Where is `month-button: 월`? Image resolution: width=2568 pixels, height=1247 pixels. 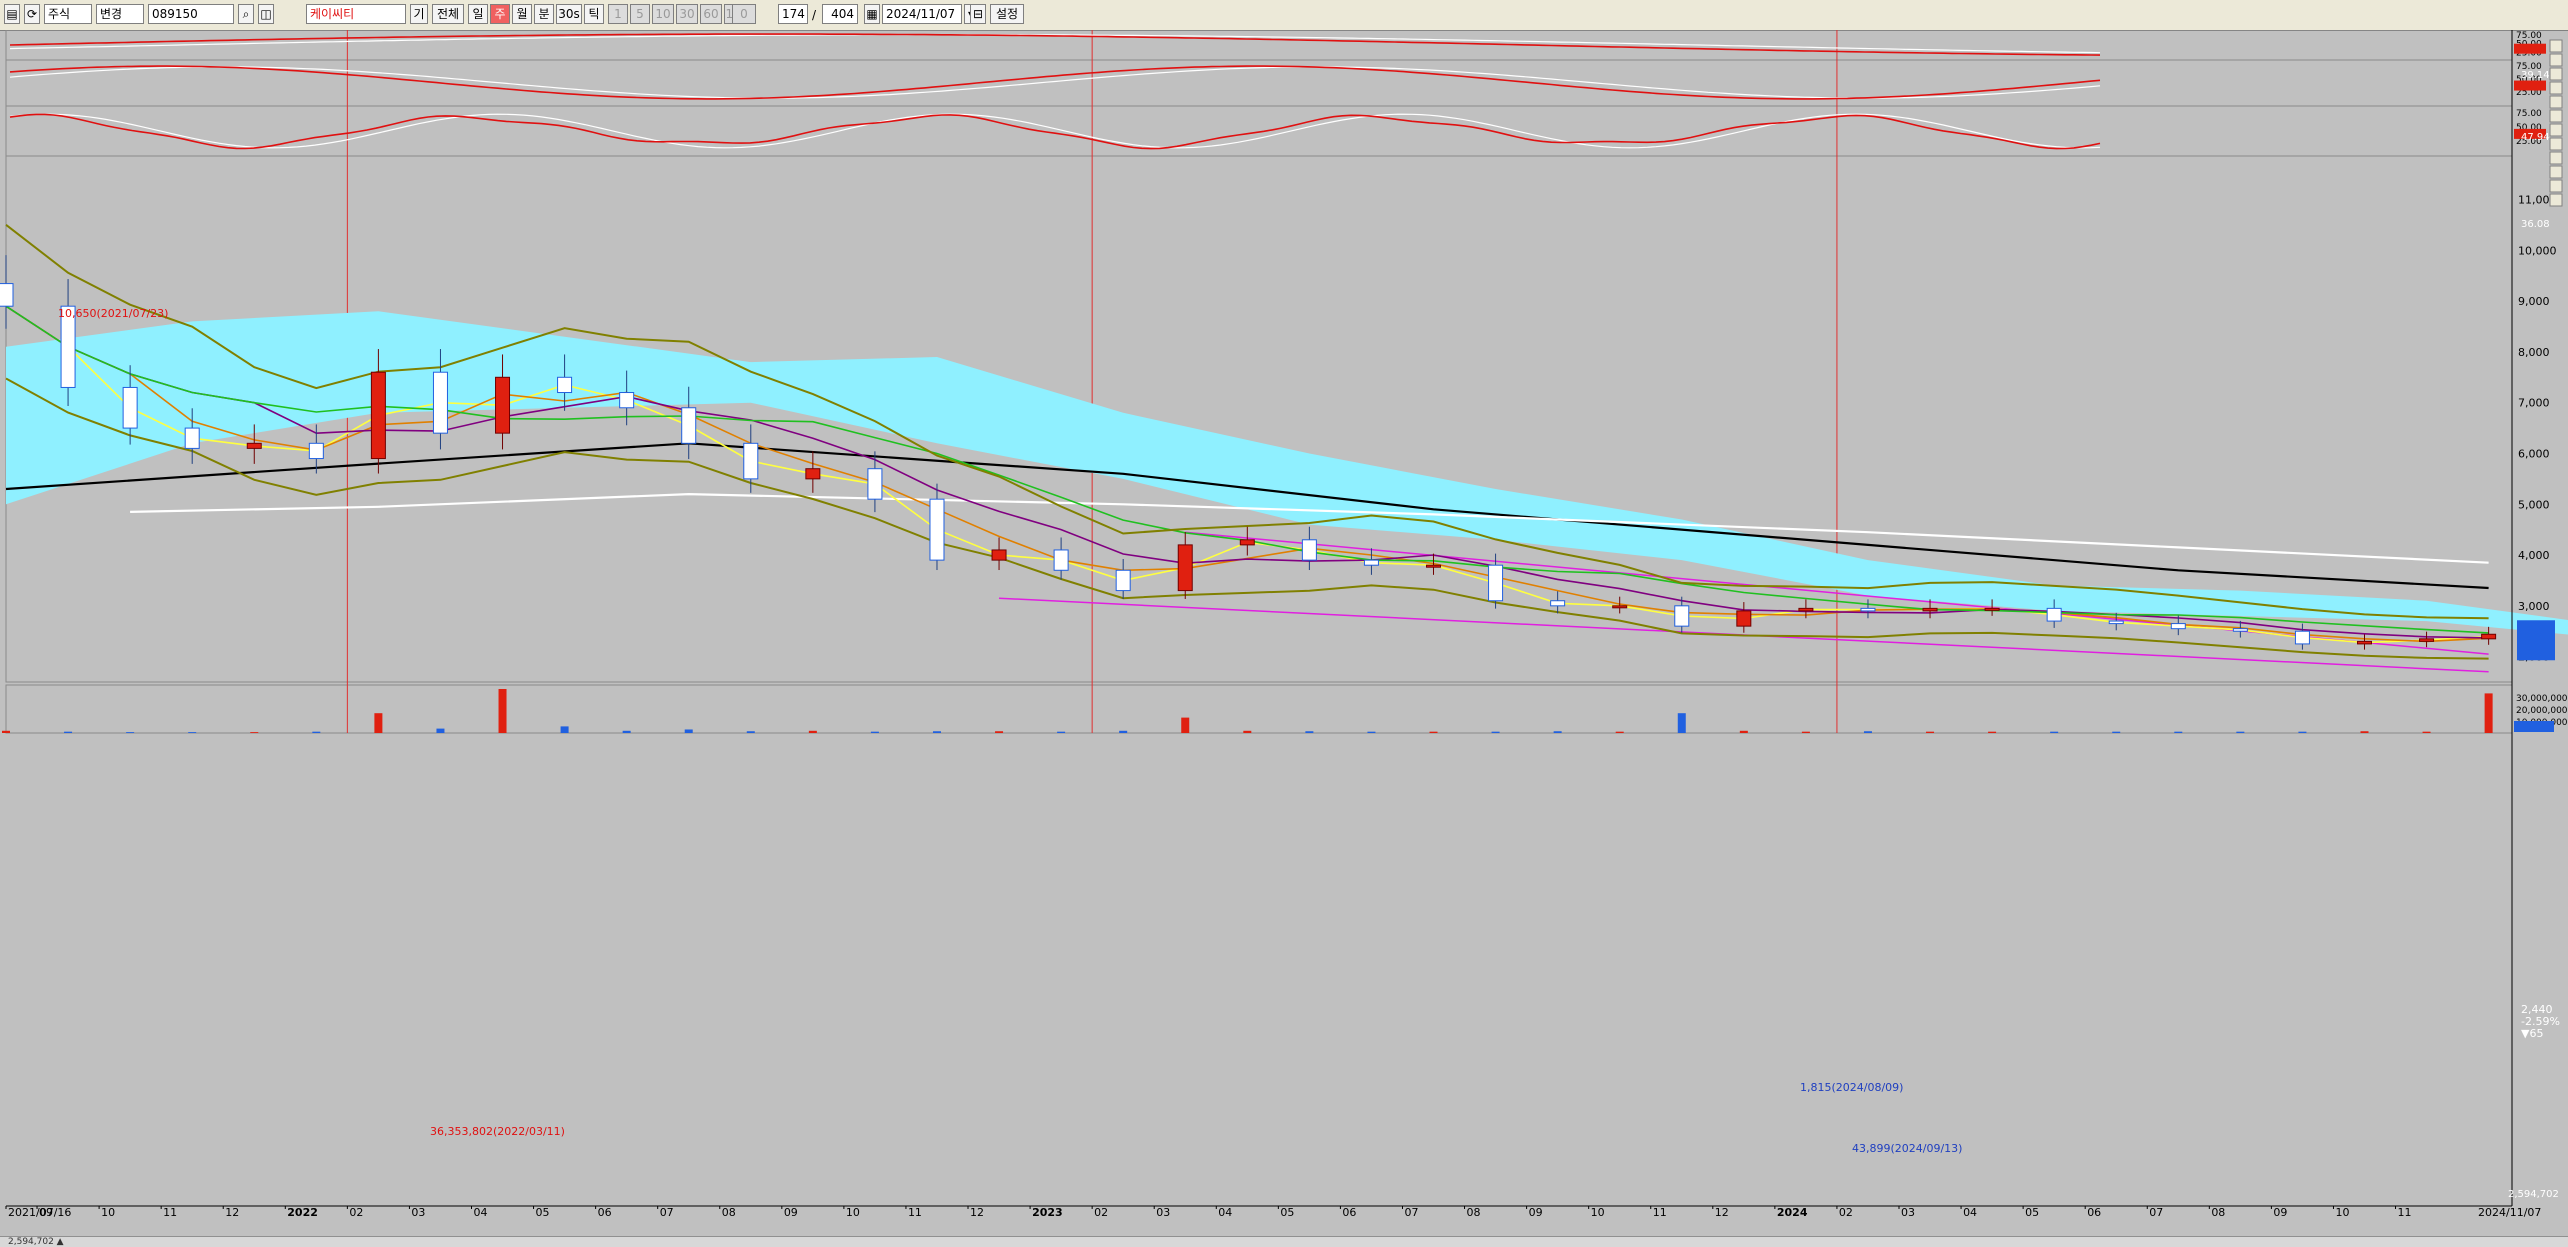 month-button: 월 is located at coordinates (522, 14).